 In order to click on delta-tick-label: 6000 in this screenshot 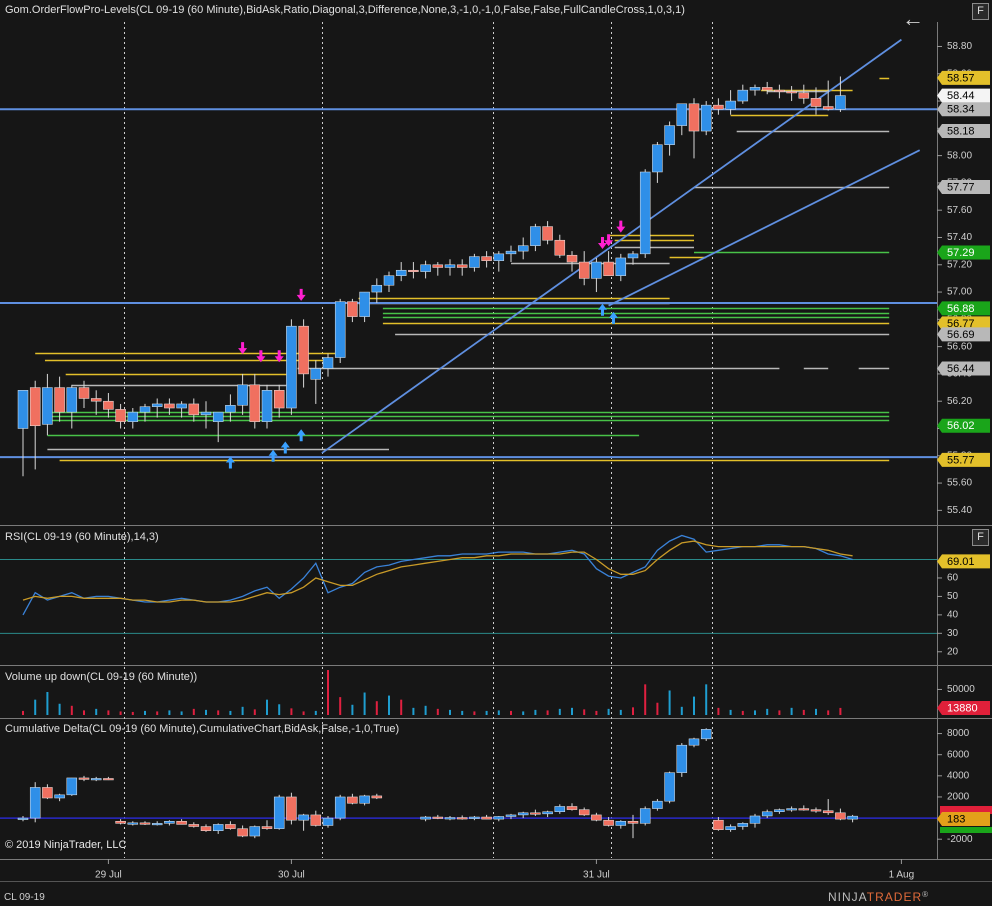, I will do `click(958, 754)`.